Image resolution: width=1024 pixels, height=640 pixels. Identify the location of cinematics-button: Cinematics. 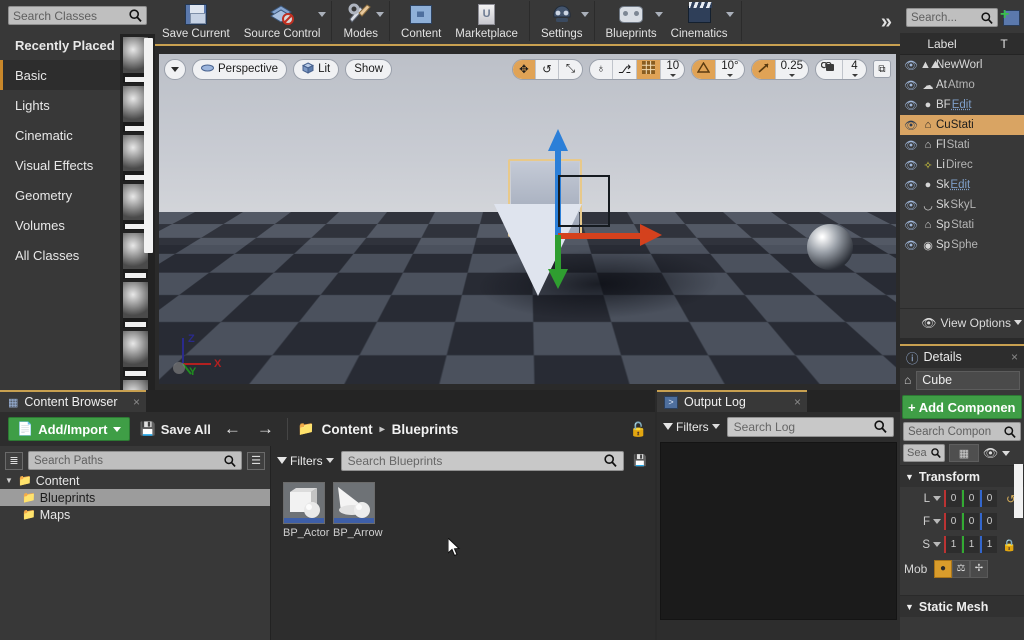
(699, 22).